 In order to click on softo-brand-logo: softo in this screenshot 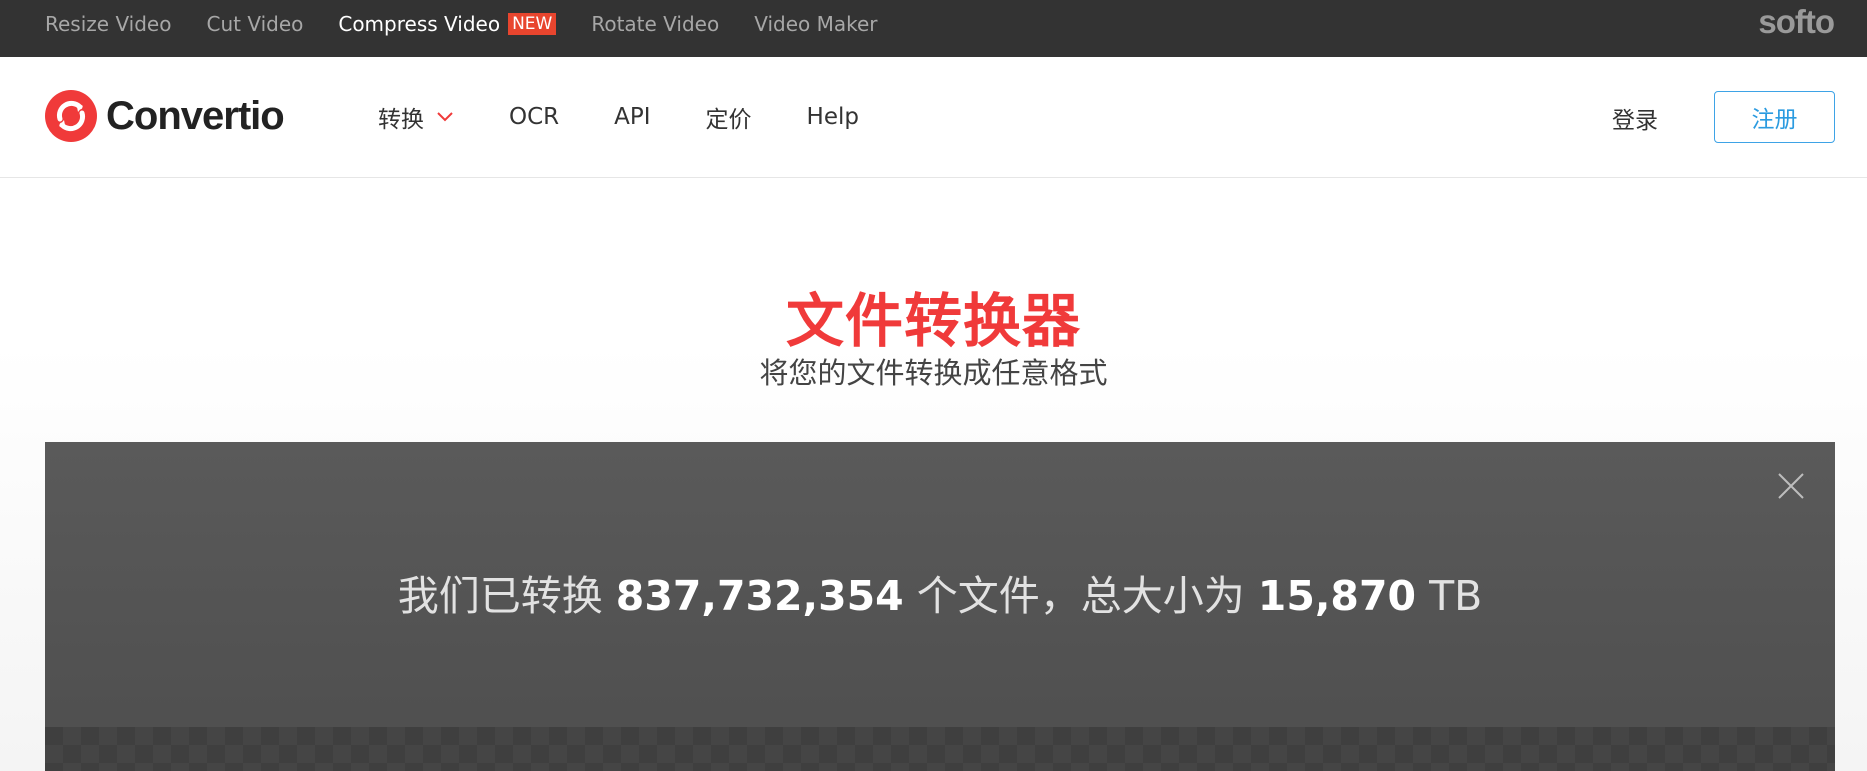, I will do `click(1796, 22)`.